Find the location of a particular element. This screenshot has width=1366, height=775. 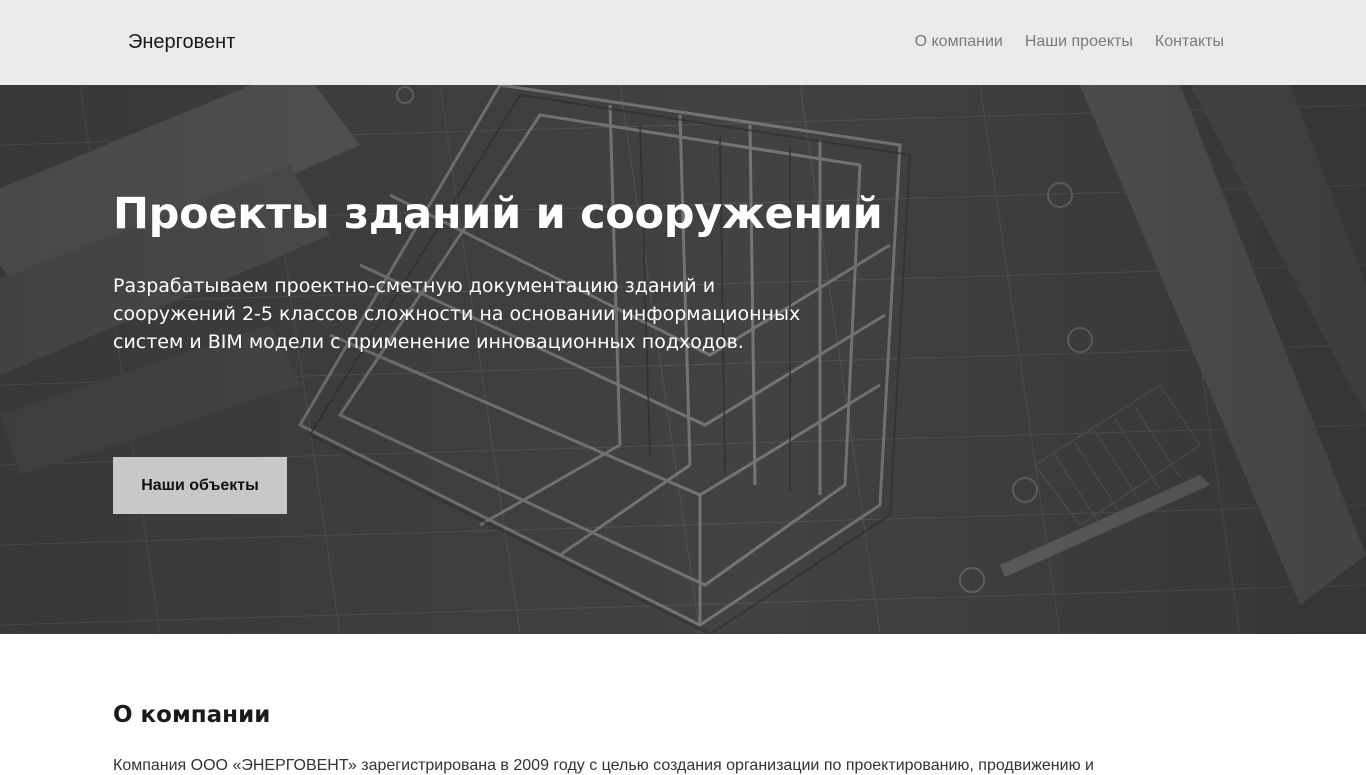

nav-link-about: О компании is located at coordinates (959, 42).